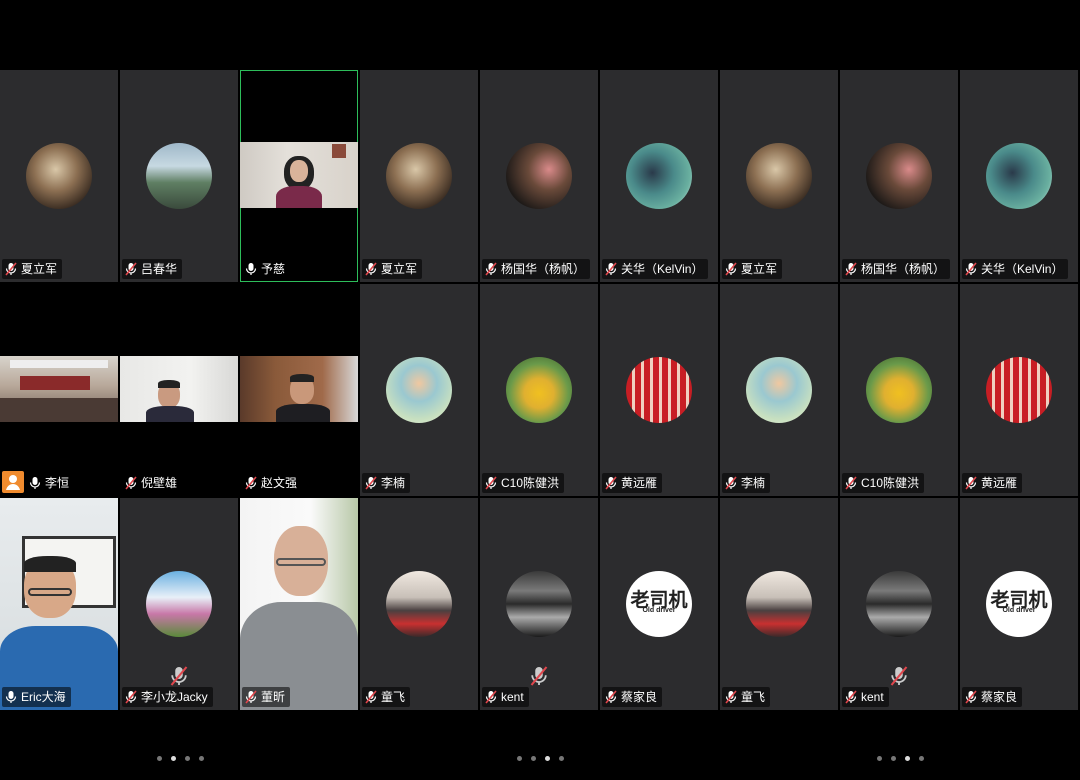 The image size is (1080, 780). Describe the element at coordinates (393, 483) in the screenshot. I see `participant-name: 李楠` at that location.